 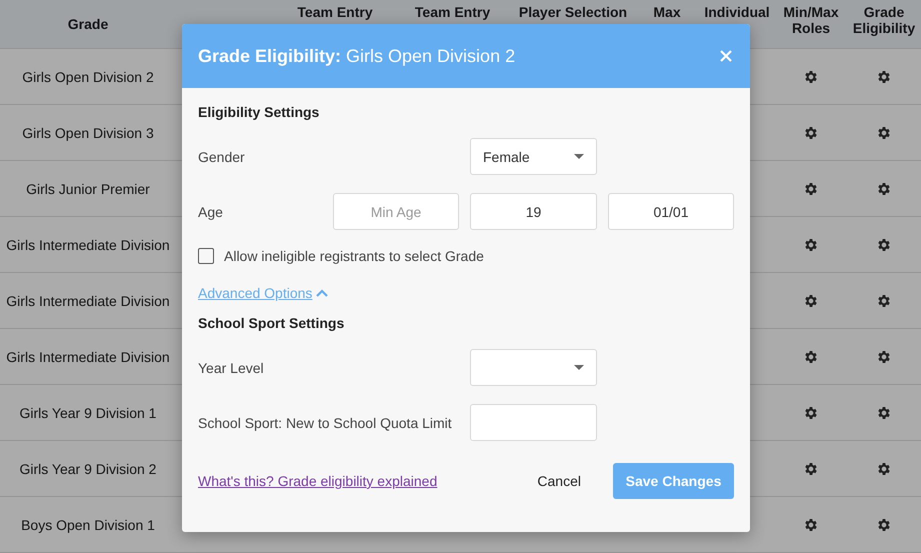 What do you see at coordinates (88, 132) in the screenshot?
I see `table-cell: Girls Open Division 3` at bounding box center [88, 132].